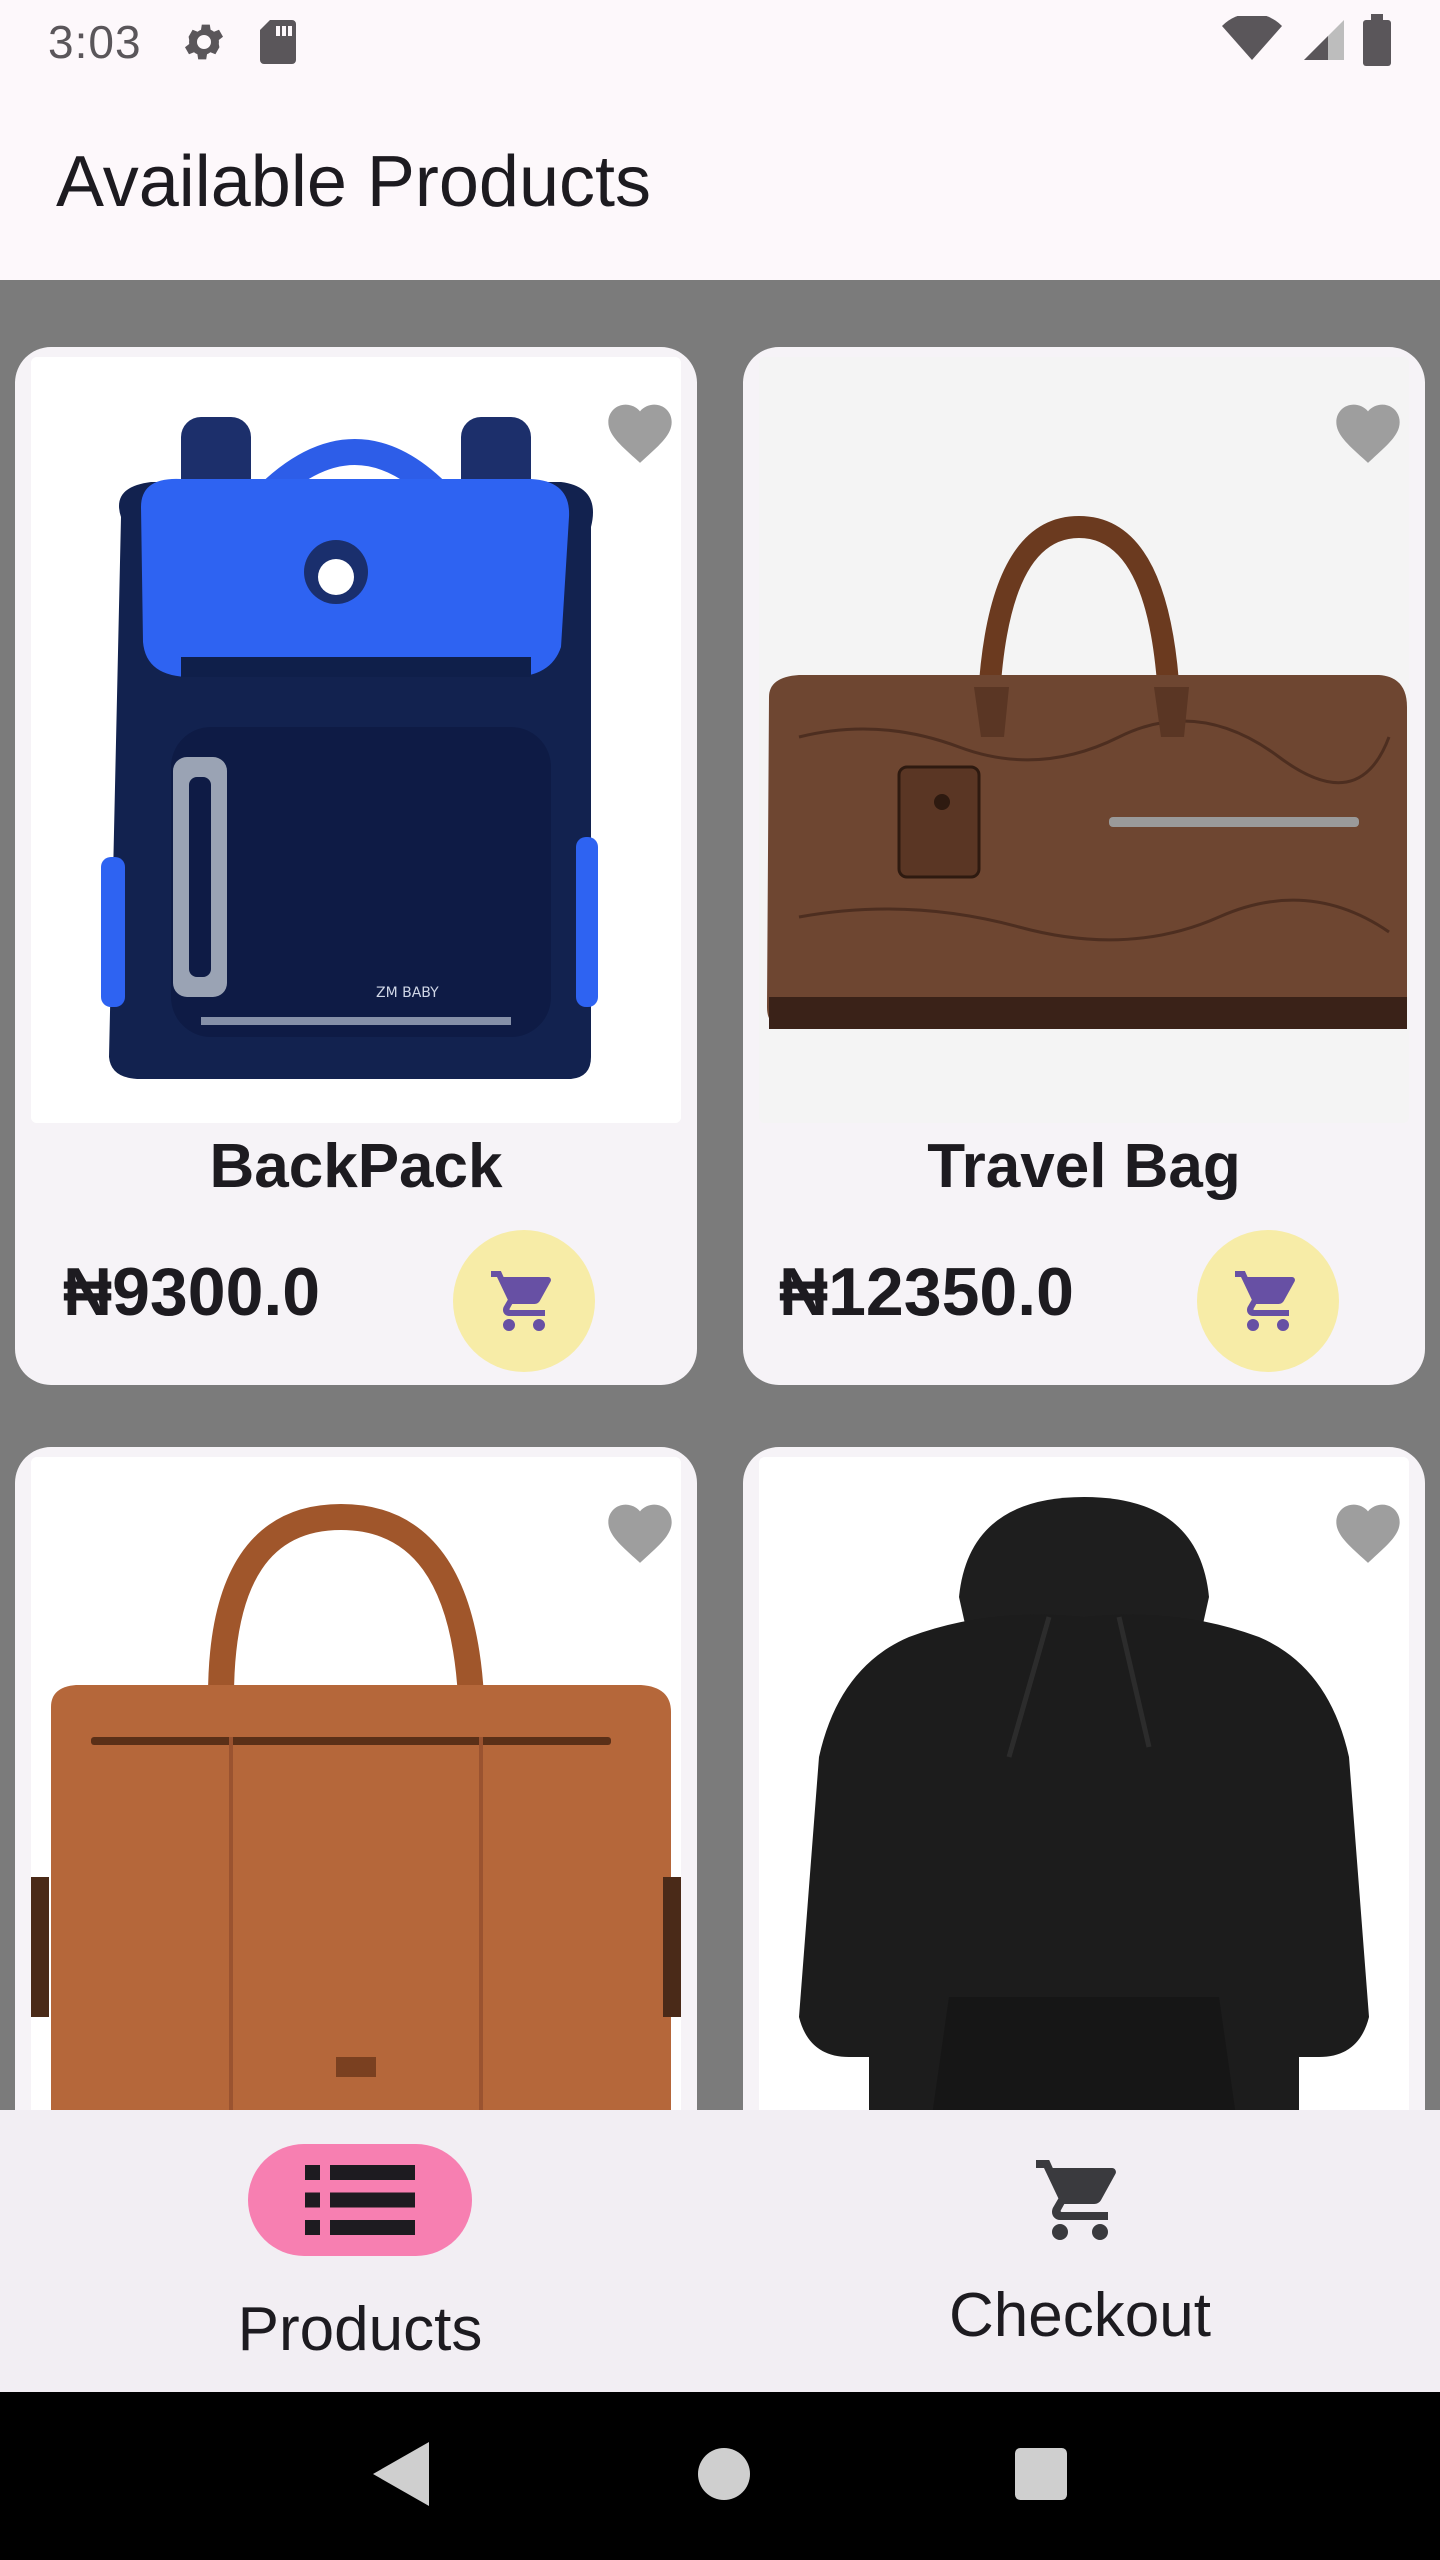 This screenshot has height=2560, width=1440. Describe the element at coordinates (1084, 1783) in the screenshot. I see `black-hoodie-image` at that location.